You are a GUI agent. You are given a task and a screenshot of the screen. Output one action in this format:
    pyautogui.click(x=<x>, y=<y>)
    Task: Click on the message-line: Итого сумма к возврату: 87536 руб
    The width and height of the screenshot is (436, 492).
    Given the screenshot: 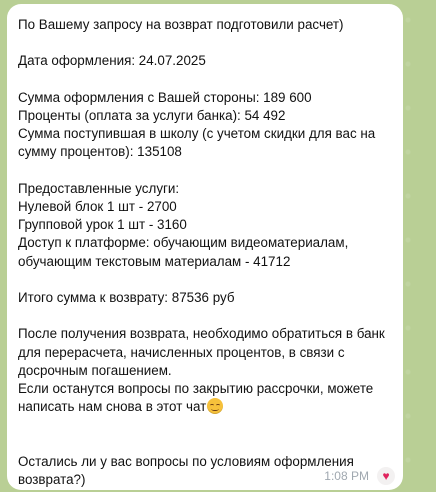 What is the action you would take?
    pyautogui.click(x=126, y=297)
    